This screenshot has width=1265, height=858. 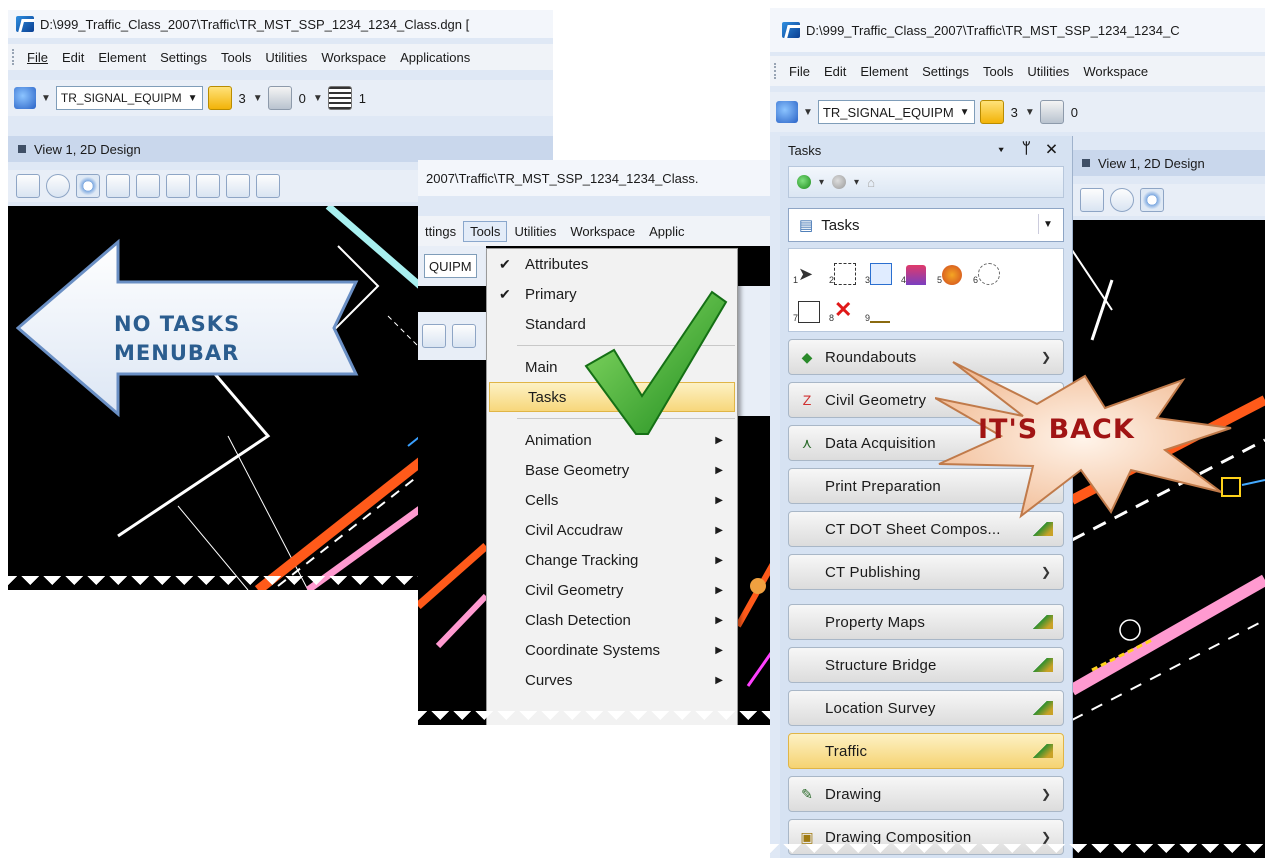 I want to click on update-view-icon, so click(x=118, y=186).